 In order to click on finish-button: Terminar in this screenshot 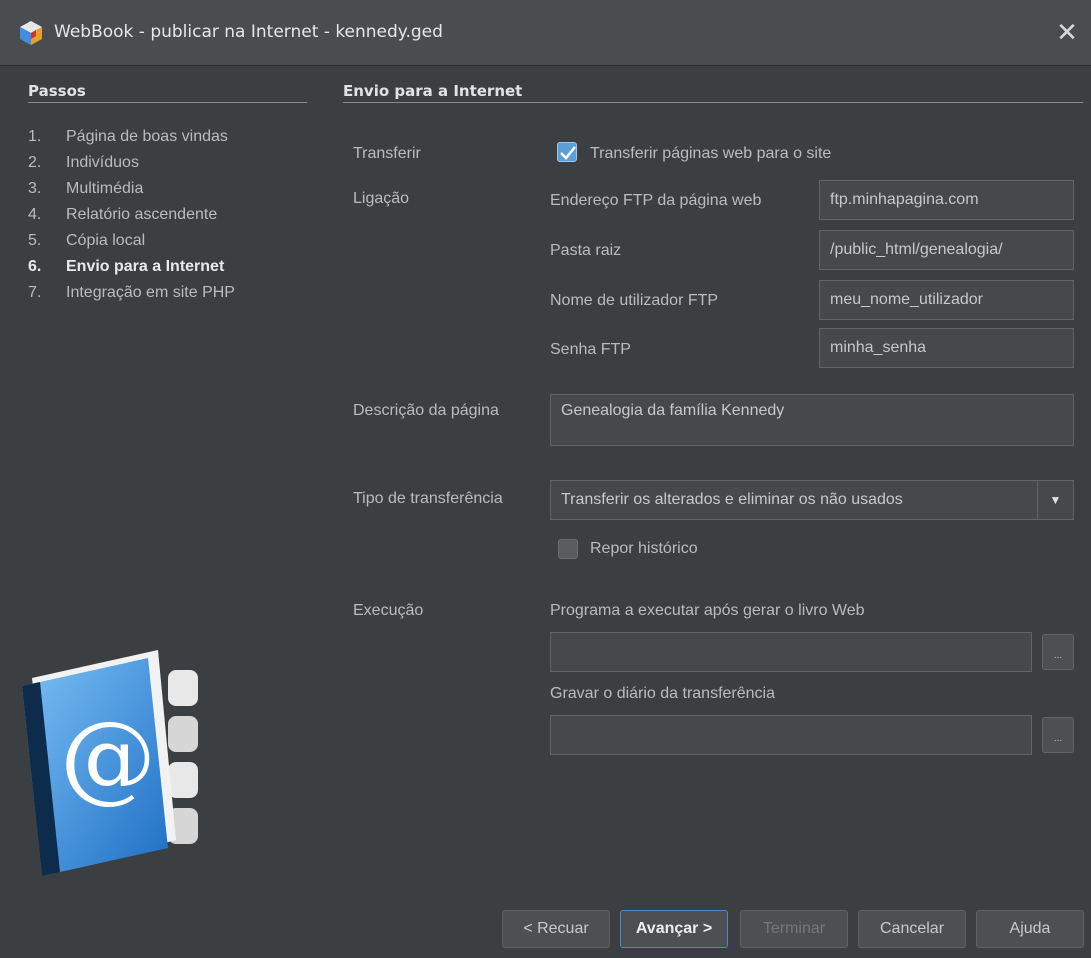, I will do `click(794, 929)`.